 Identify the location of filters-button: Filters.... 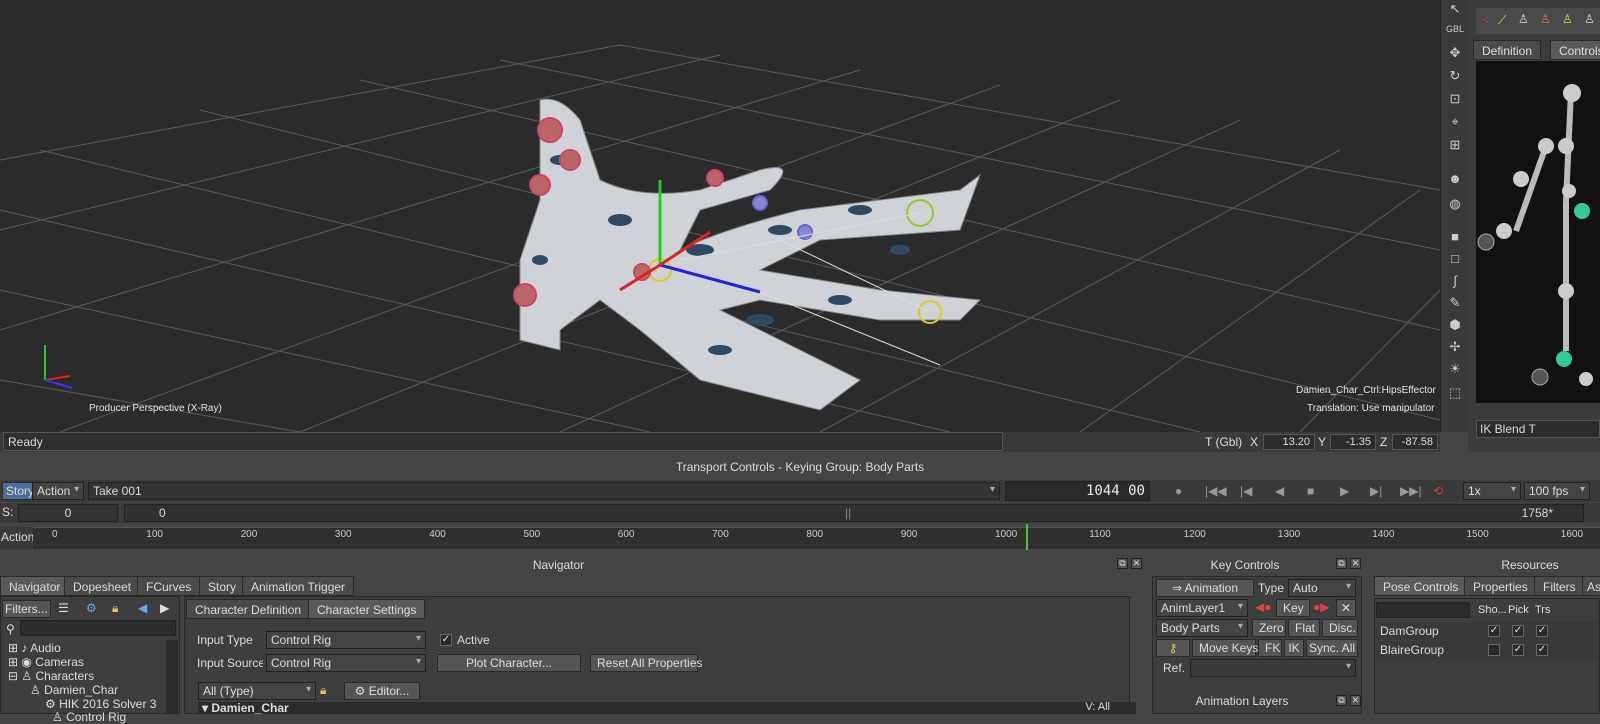
(26, 609).